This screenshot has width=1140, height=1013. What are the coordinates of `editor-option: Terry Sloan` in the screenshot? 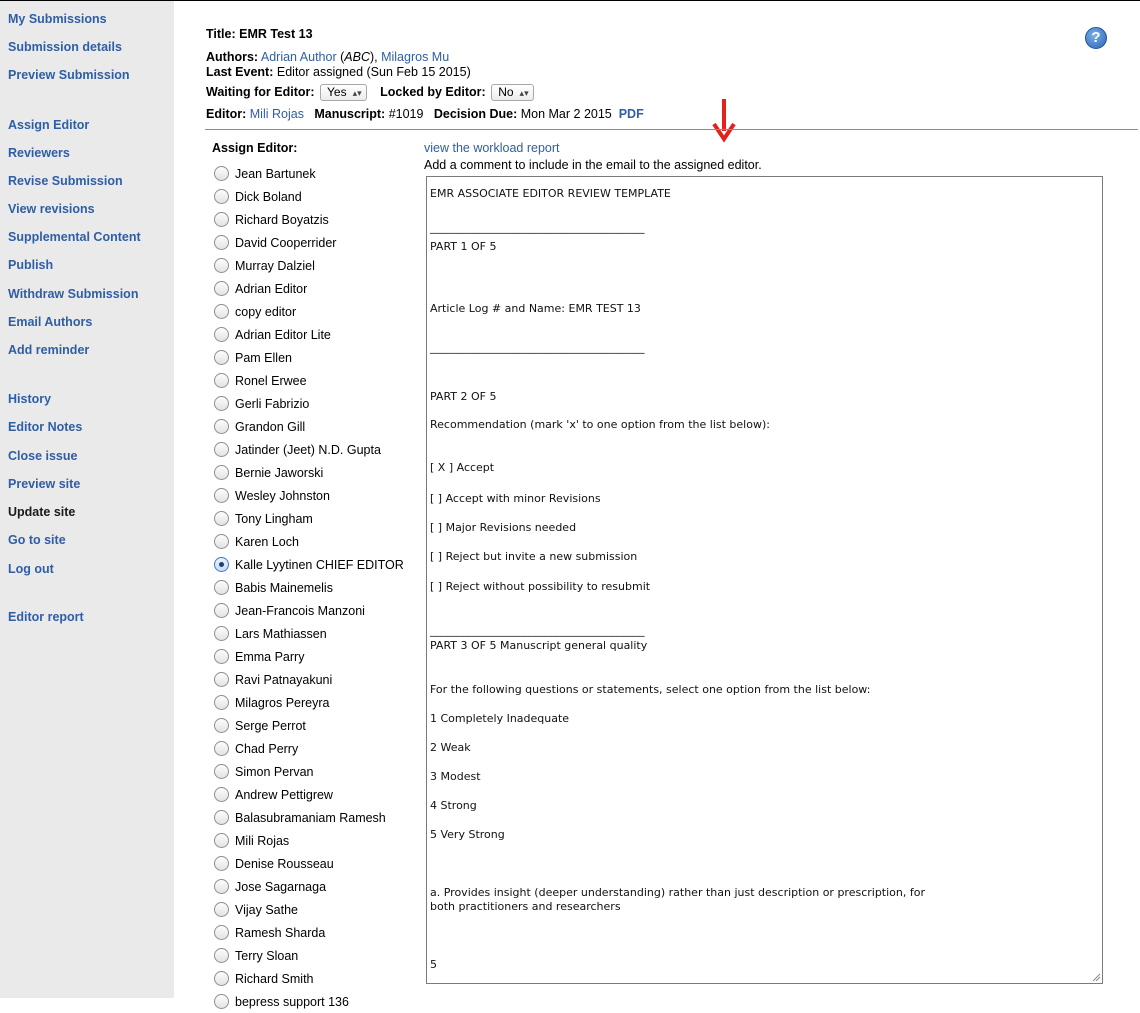 It's located at (309, 955).